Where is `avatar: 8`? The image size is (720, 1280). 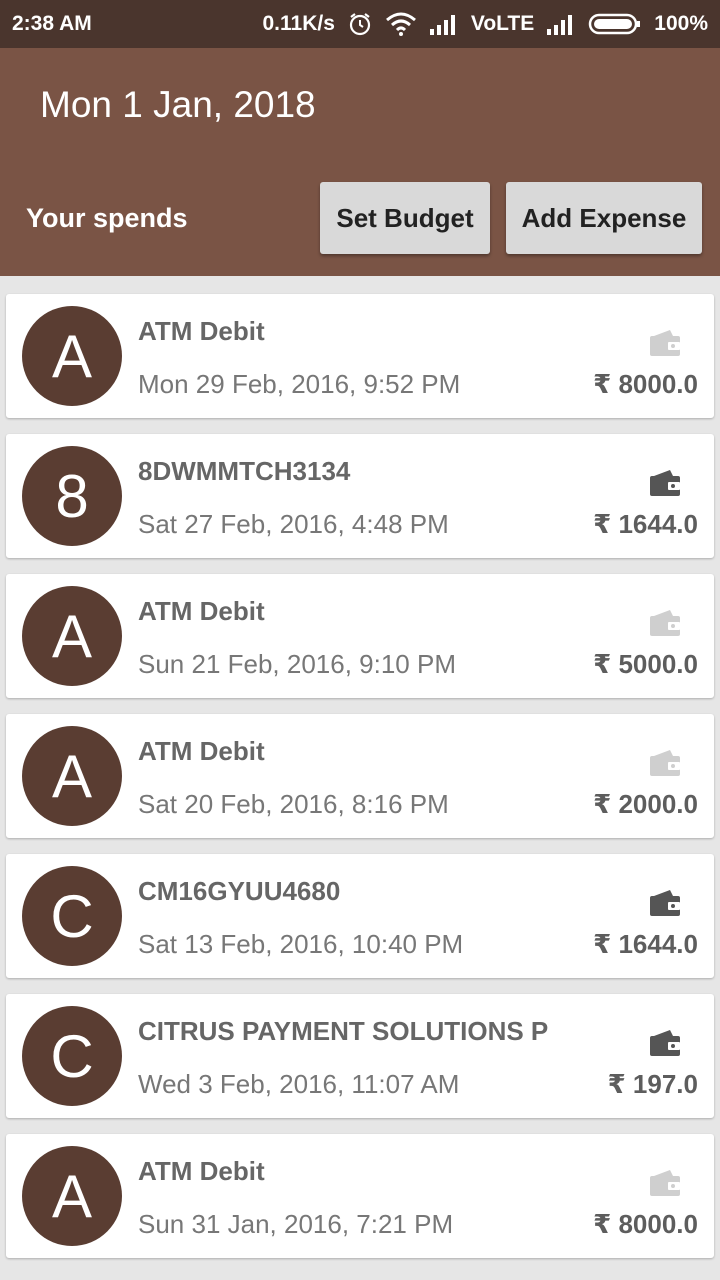
avatar: 8 is located at coordinates (72, 496).